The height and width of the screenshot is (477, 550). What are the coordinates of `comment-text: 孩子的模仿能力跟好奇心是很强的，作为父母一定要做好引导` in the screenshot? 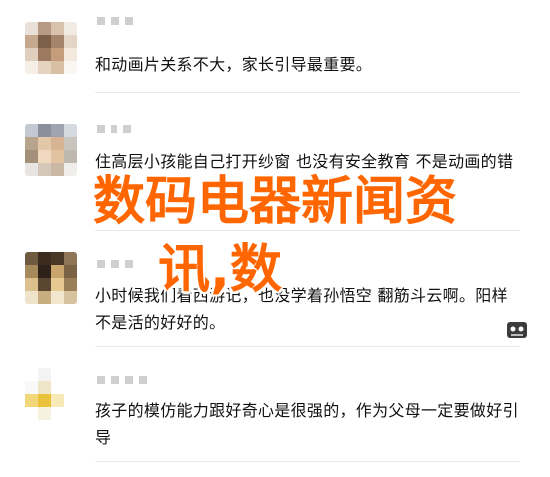 It's located at (307, 424).